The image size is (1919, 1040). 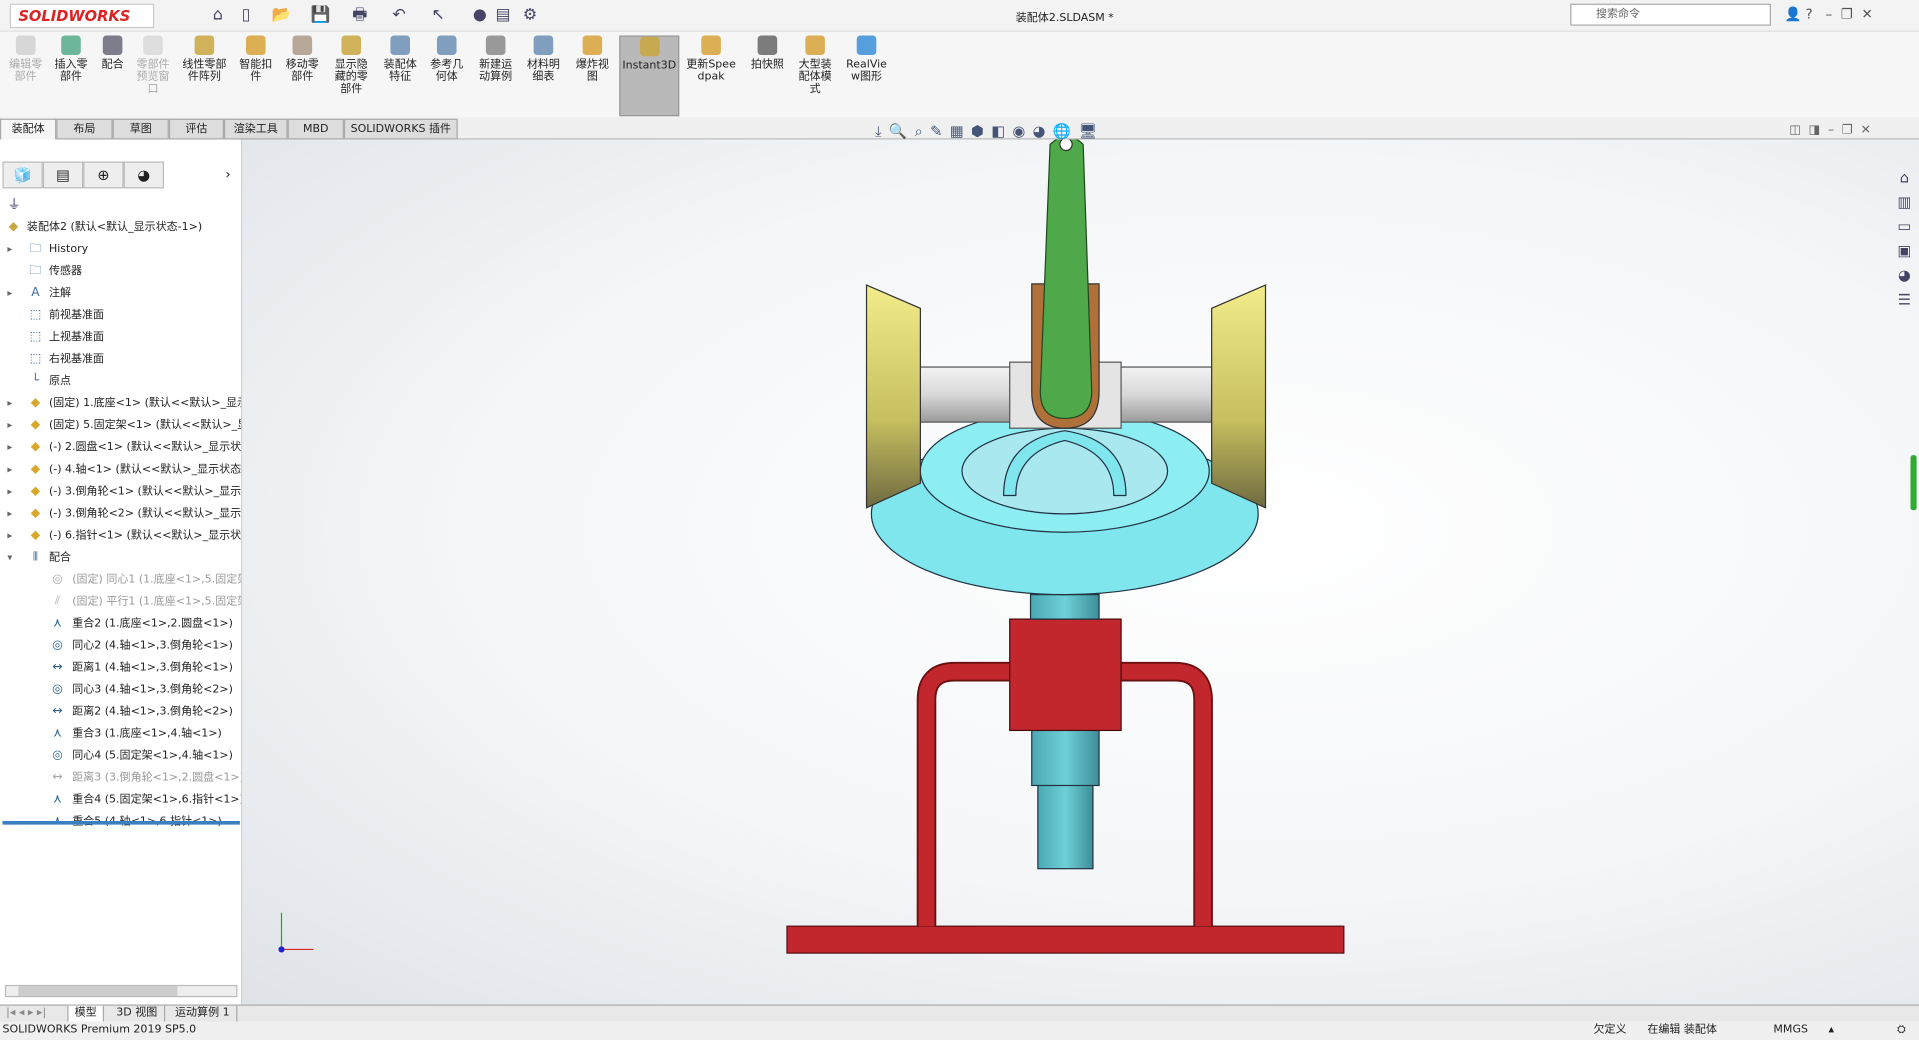 What do you see at coordinates (120, 448) in the screenshot?
I see `tree-item: ▸ ◆ (-) 2.圆盘<1> (默认<<默认>_显示状态-1>)` at bounding box center [120, 448].